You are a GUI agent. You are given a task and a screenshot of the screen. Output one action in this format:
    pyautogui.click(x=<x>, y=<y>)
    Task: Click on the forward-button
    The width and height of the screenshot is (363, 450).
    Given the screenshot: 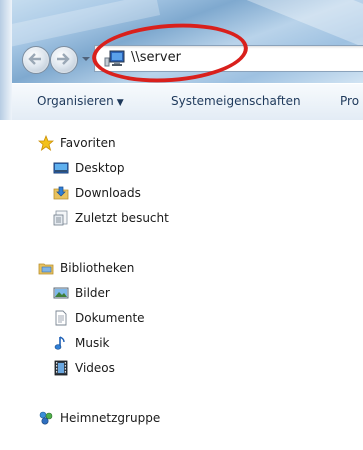 What is the action you would take?
    pyautogui.click(x=64, y=60)
    